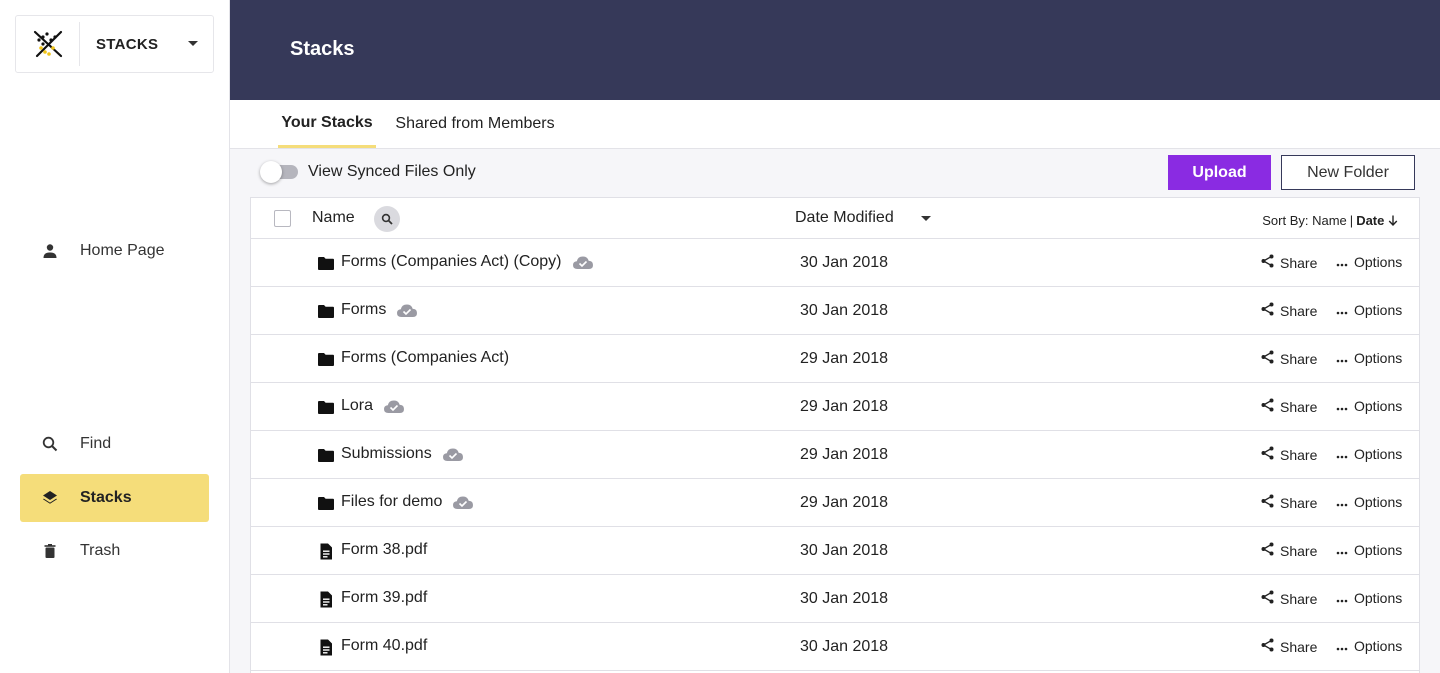 The height and width of the screenshot is (673, 1440). What do you see at coordinates (407, 310) in the screenshot?
I see `cloud-synced-icon` at bounding box center [407, 310].